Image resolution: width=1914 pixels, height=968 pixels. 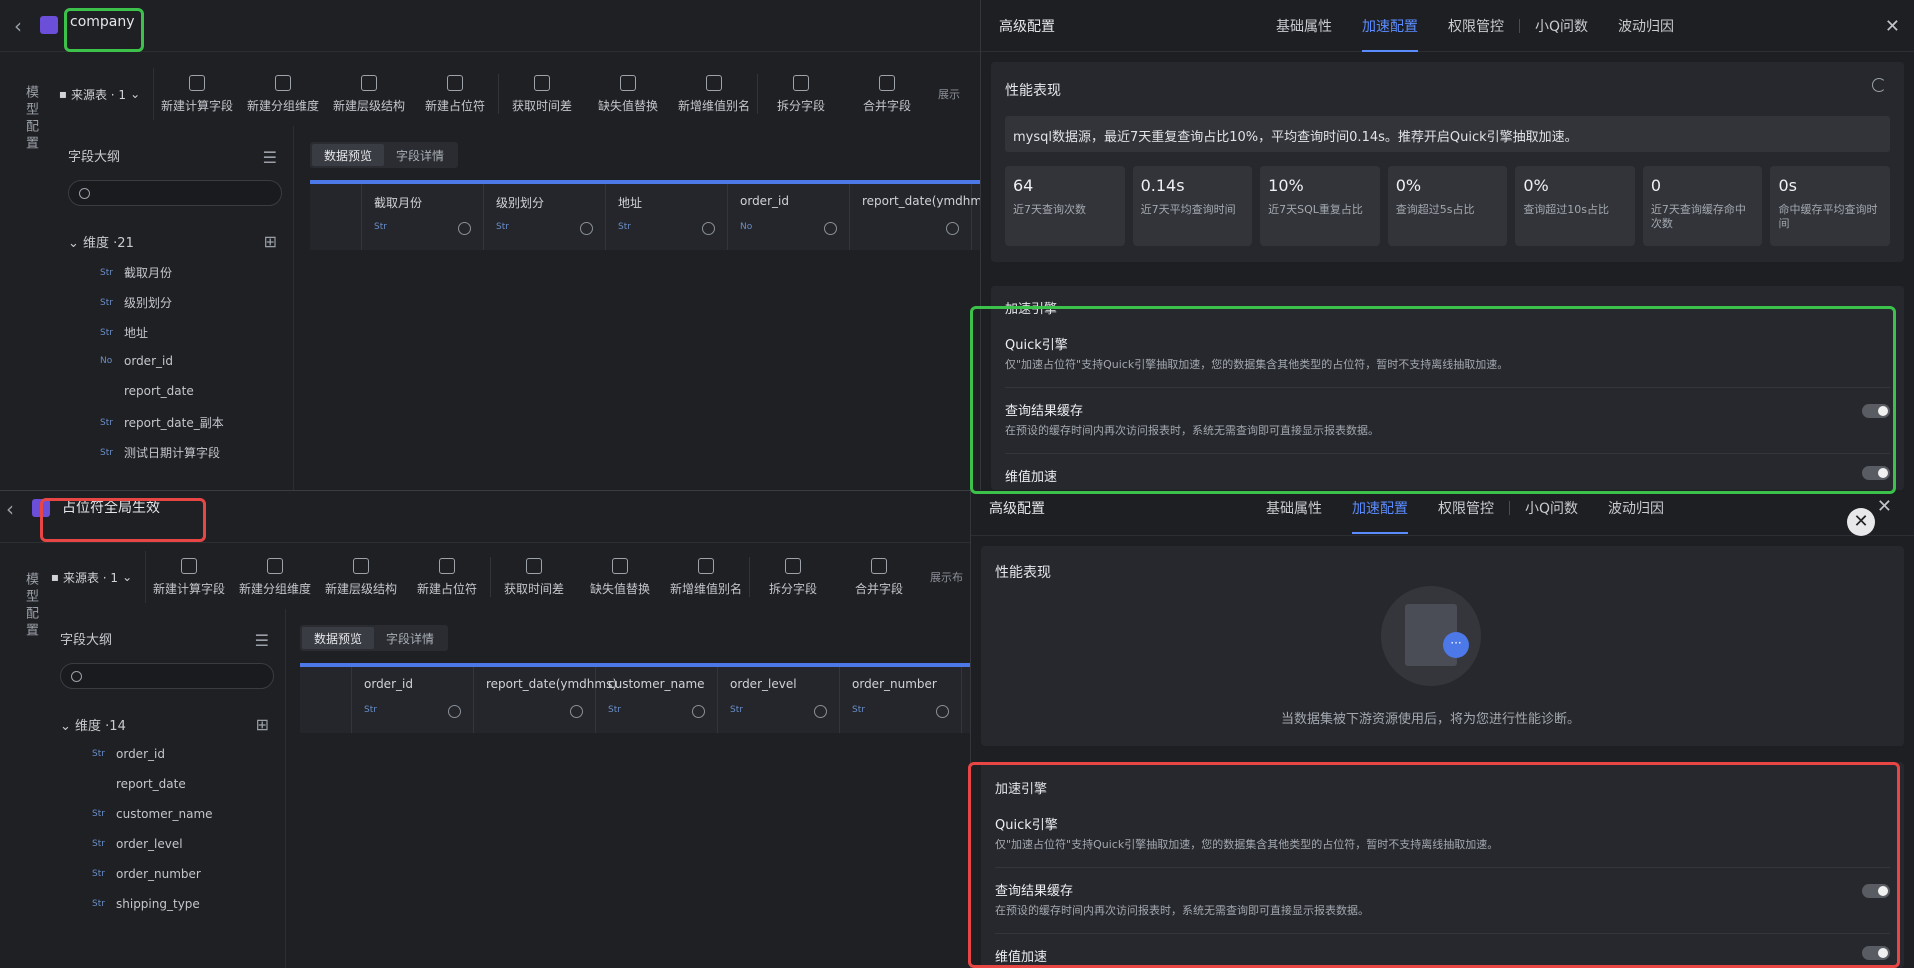 What do you see at coordinates (136, 272) in the screenshot?
I see `field-item: Str 截取月份` at bounding box center [136, 272].